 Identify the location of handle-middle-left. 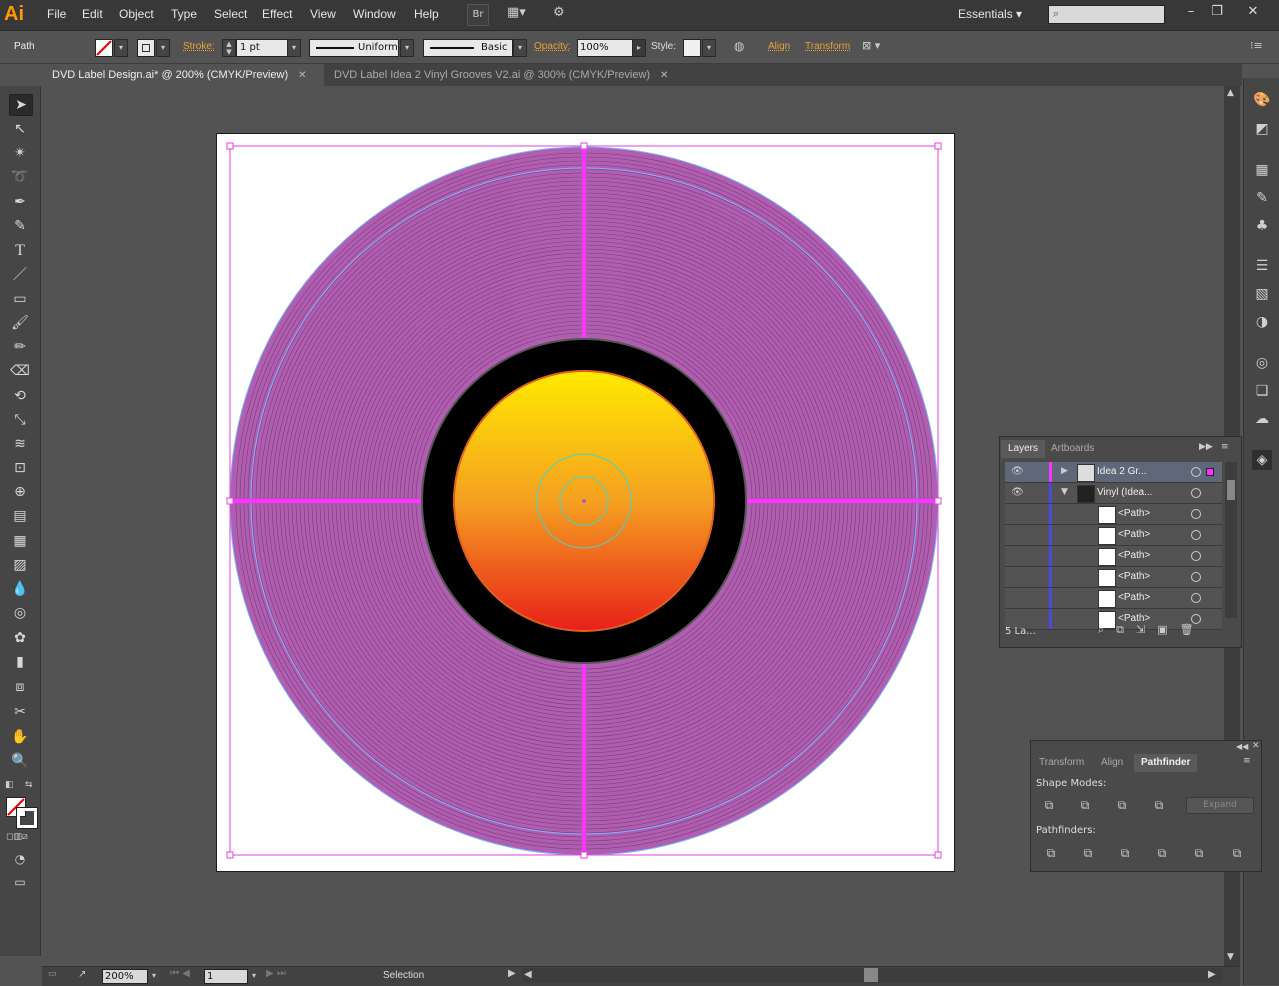
(230, 501).